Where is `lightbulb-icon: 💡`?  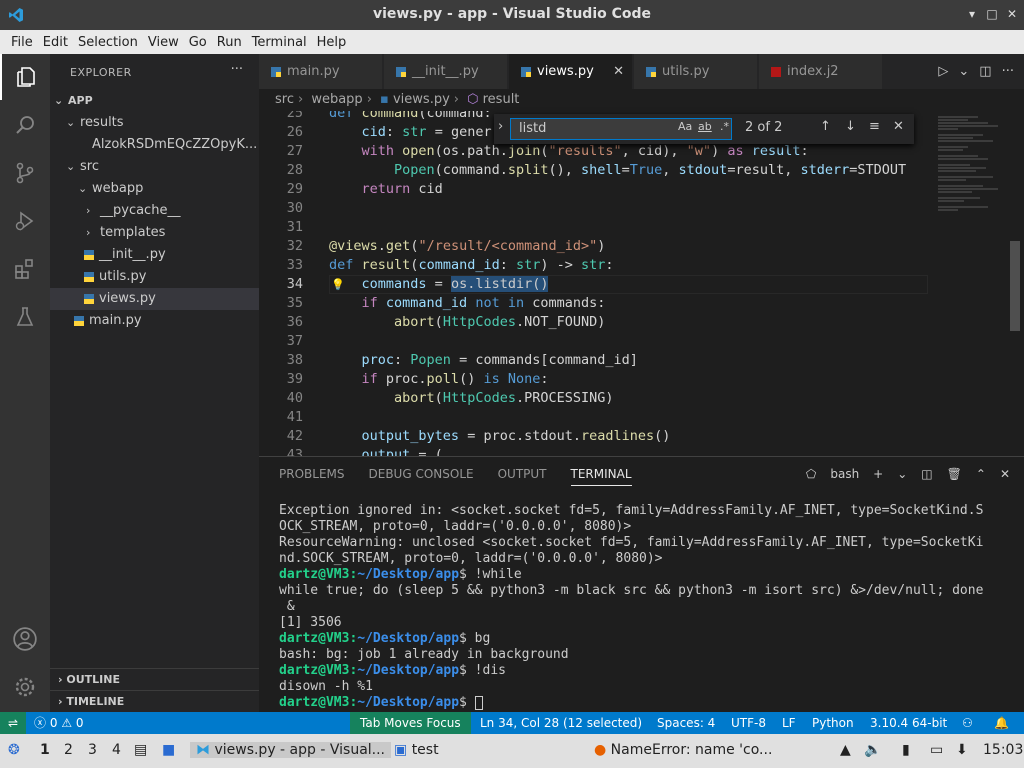 lightbulb-icon: 💡 is located at coordinates (338, 284).